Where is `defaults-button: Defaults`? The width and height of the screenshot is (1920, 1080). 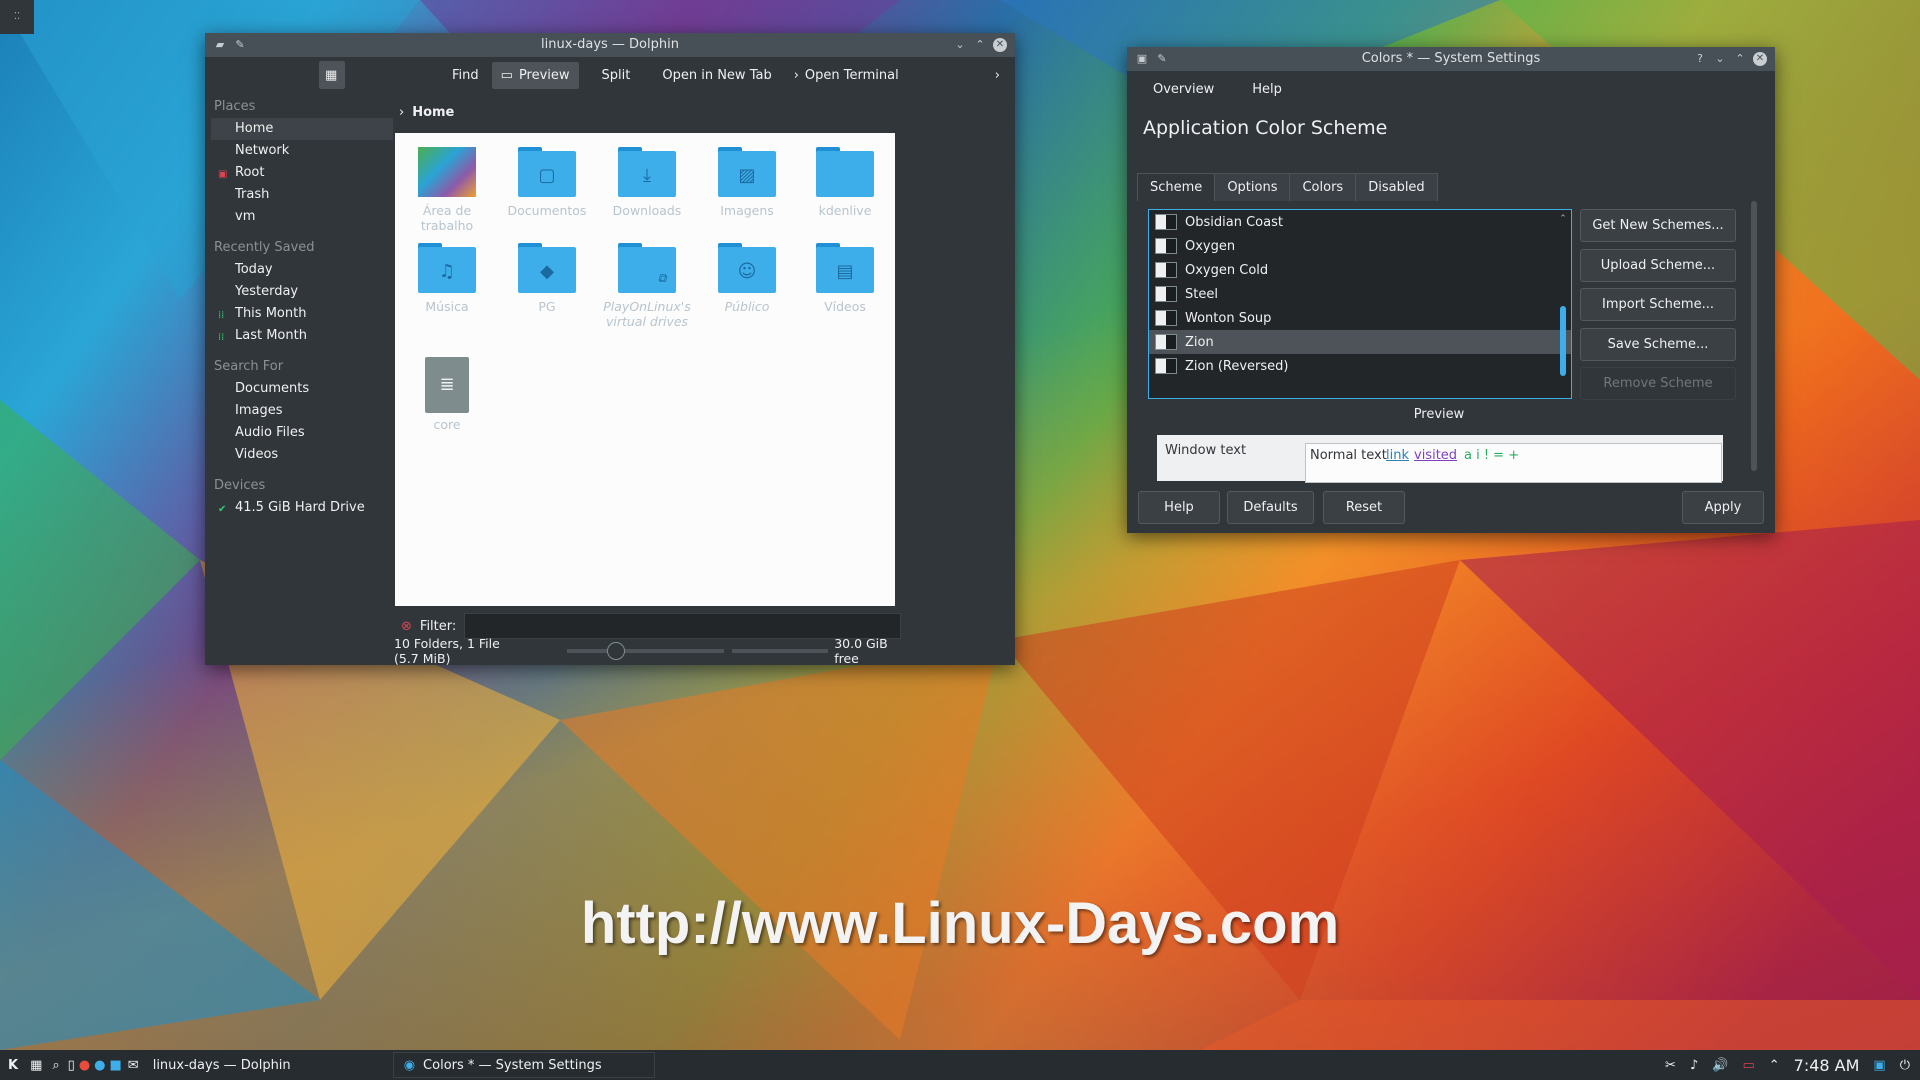 defaults-button: Defaults is located at coordinates (1270, 507).